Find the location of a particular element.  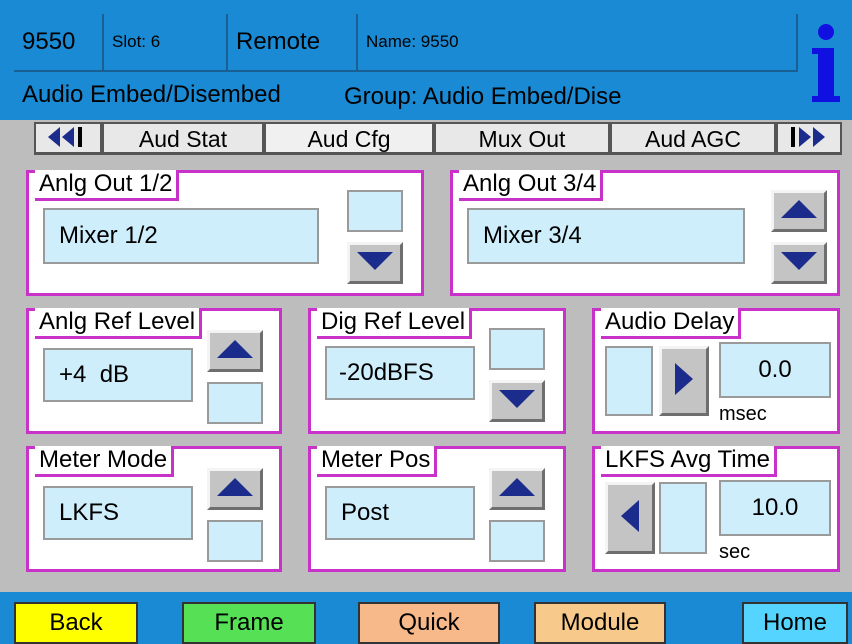

description-label: Audio Embed/Disembed is located at coordinates (151, 94).